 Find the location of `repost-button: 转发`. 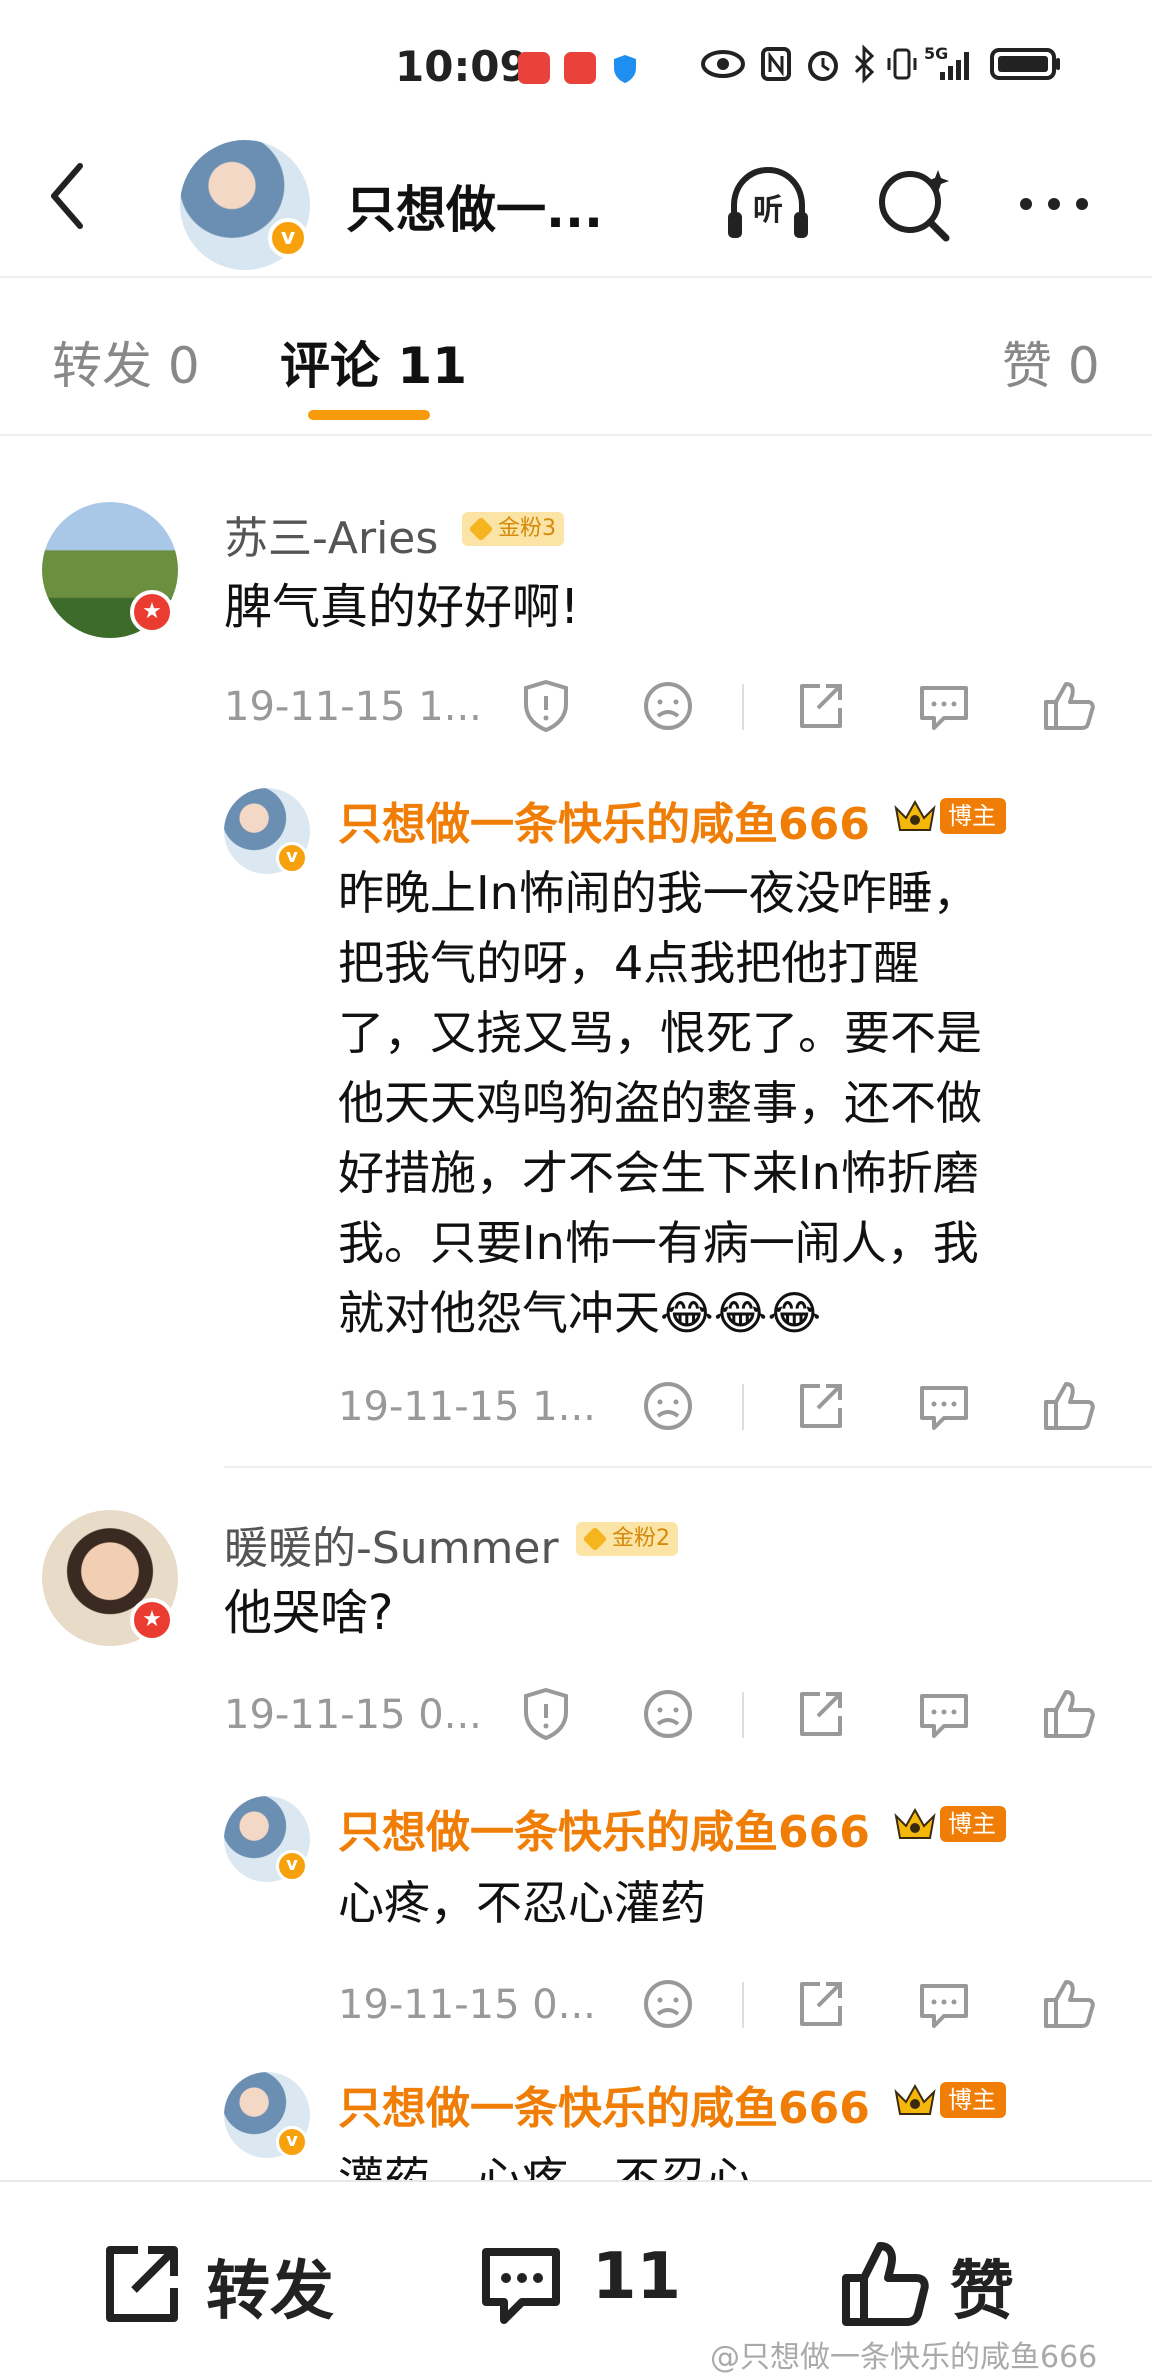

repost-button: 转发 is located at coordinates (234, 2282).